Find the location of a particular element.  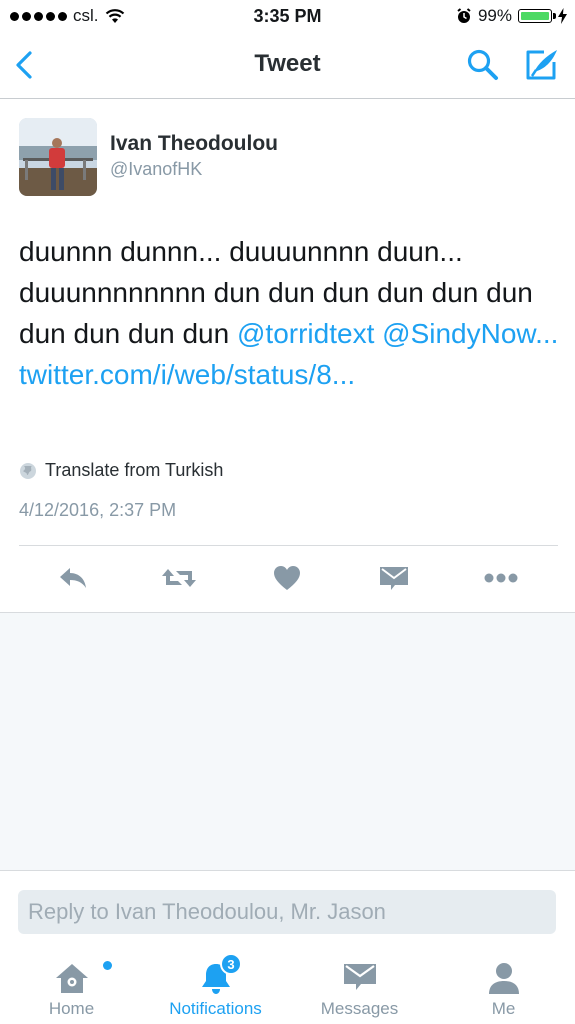

charging-icon is located at coordinates (562, 16).